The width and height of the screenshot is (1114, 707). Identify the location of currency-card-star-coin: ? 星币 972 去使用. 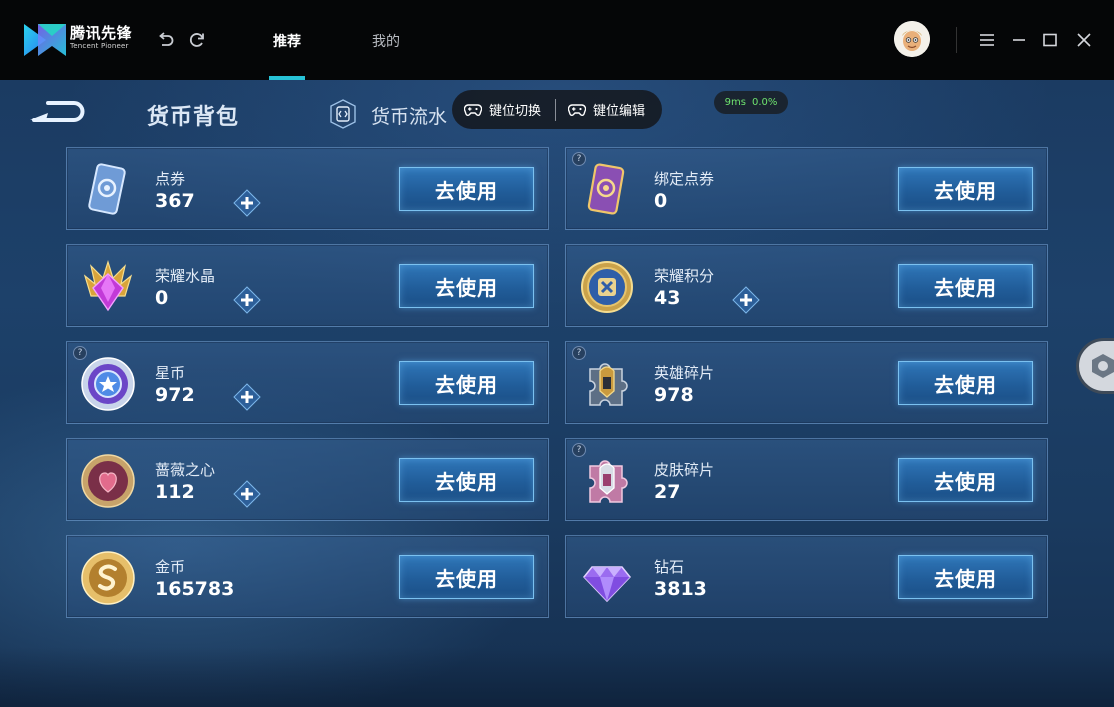
(307, 382).